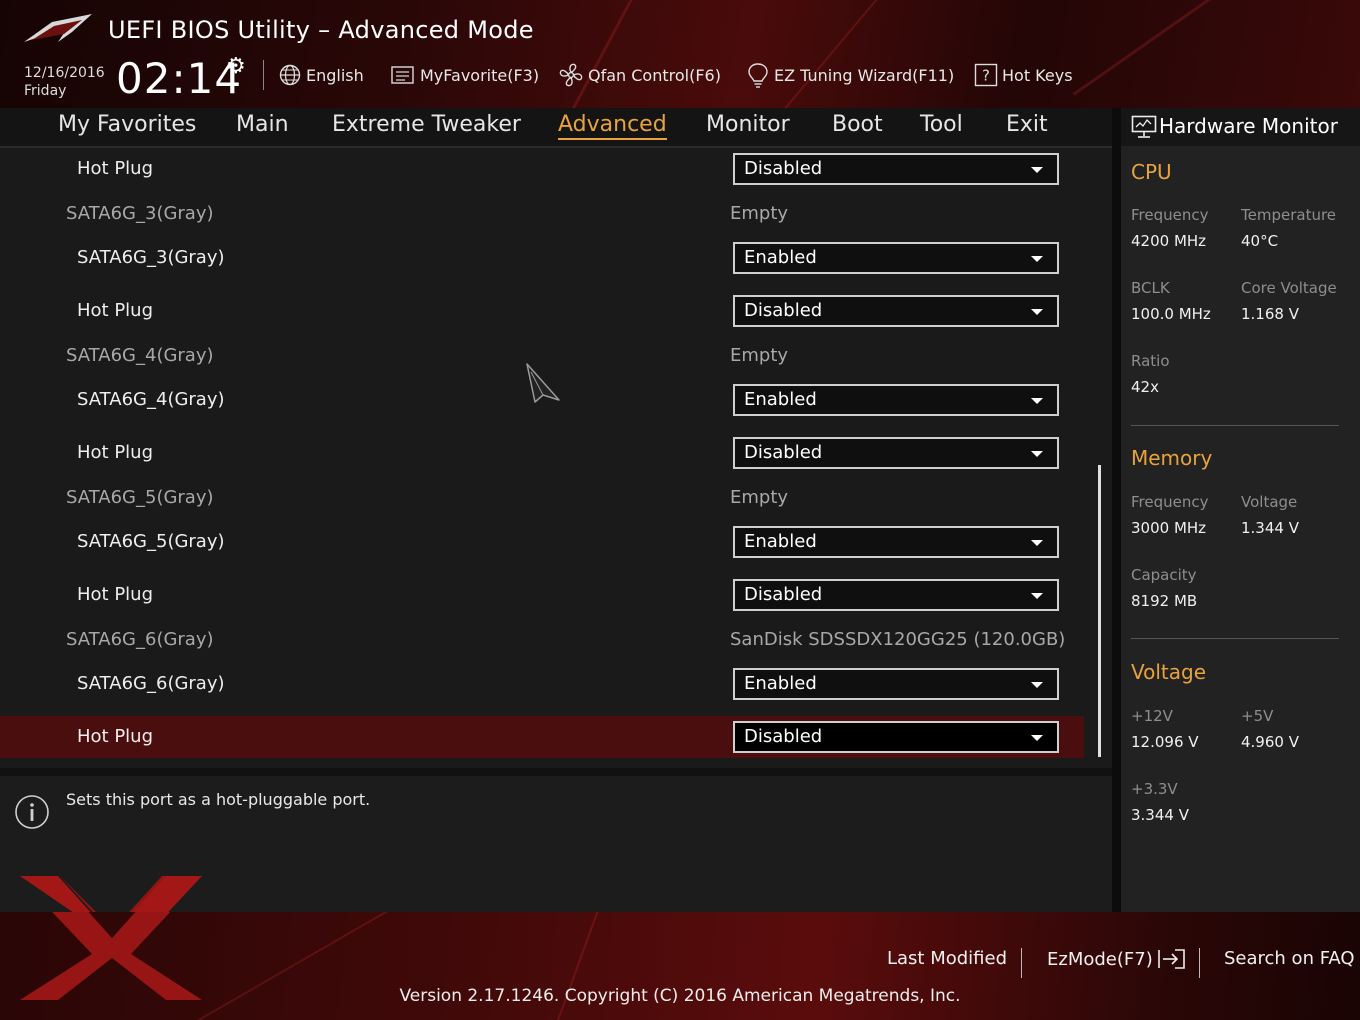  Describe the element at coordinates (64, 82) in the screenshot. I see `date-display: 12/16/2016 Friday` at that location.